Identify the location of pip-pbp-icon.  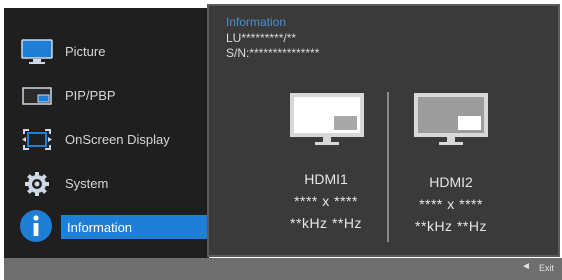
(37, 96).